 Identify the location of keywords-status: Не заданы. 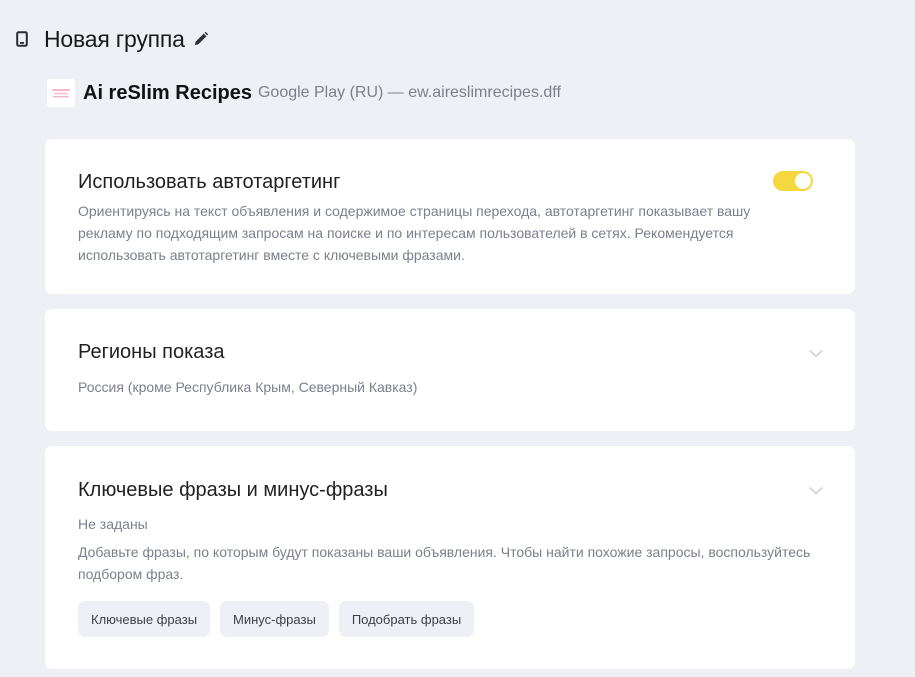
(113, 524).